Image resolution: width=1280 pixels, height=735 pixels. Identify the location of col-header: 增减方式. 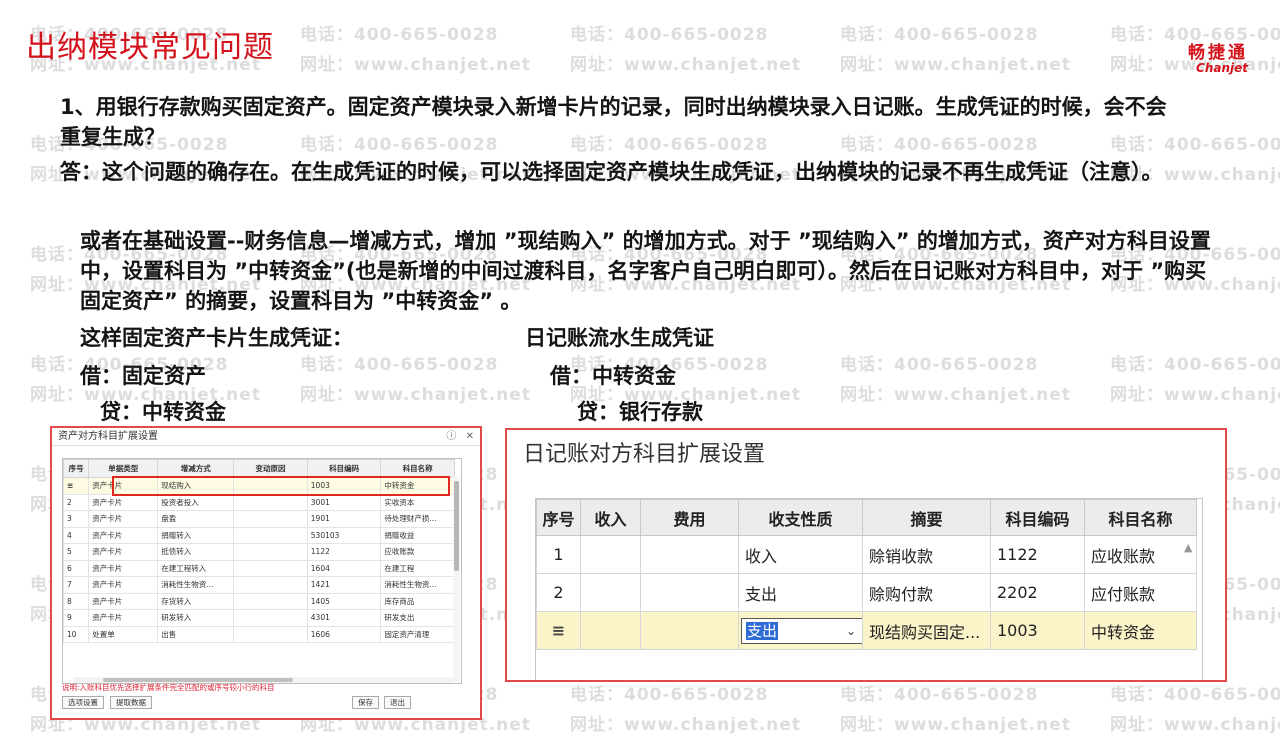
(196, 468).